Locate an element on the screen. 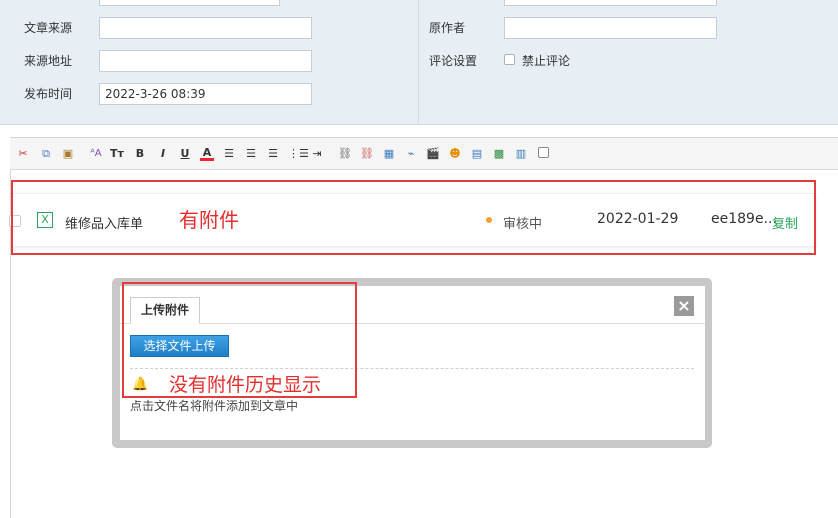 The image size is (838, 518). dashed-separator is located at coordinates (412, 368).